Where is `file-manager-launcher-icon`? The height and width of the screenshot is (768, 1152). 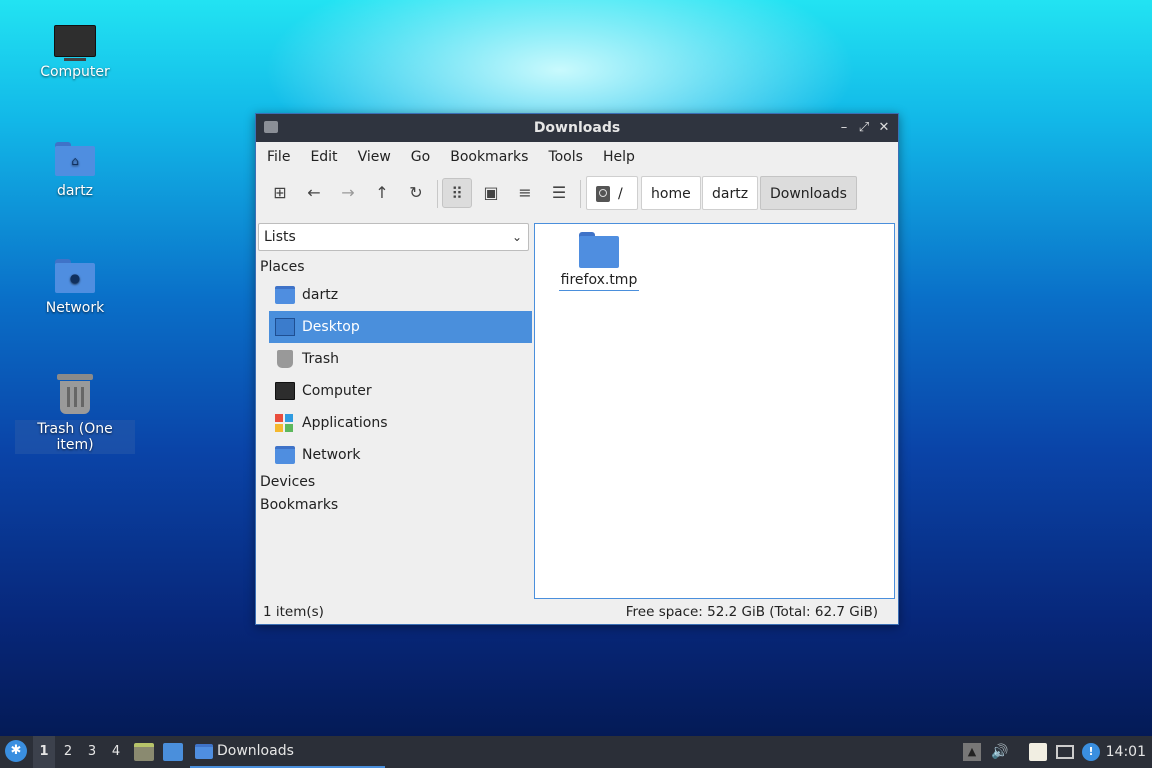 file-manager-launcher-icon is located at coordinates (144, 752).